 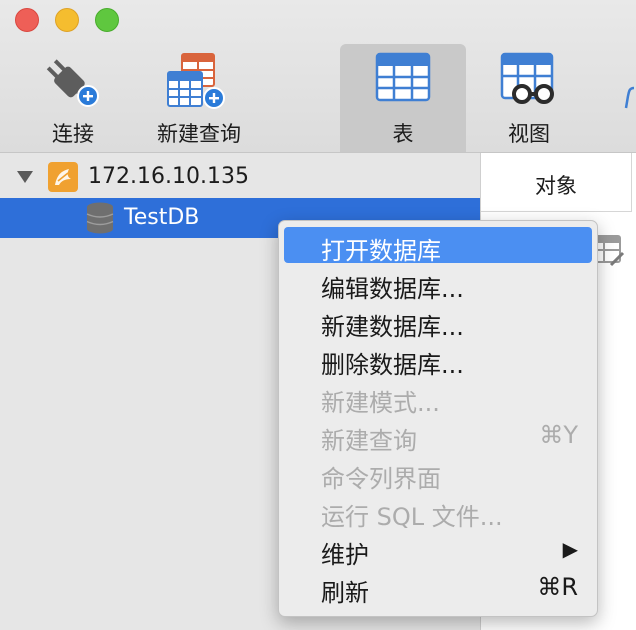 What do you see at coordinates (73, 134) in the screenshot?
I see `connect-label: 连接` at bounding box center [73, 134].